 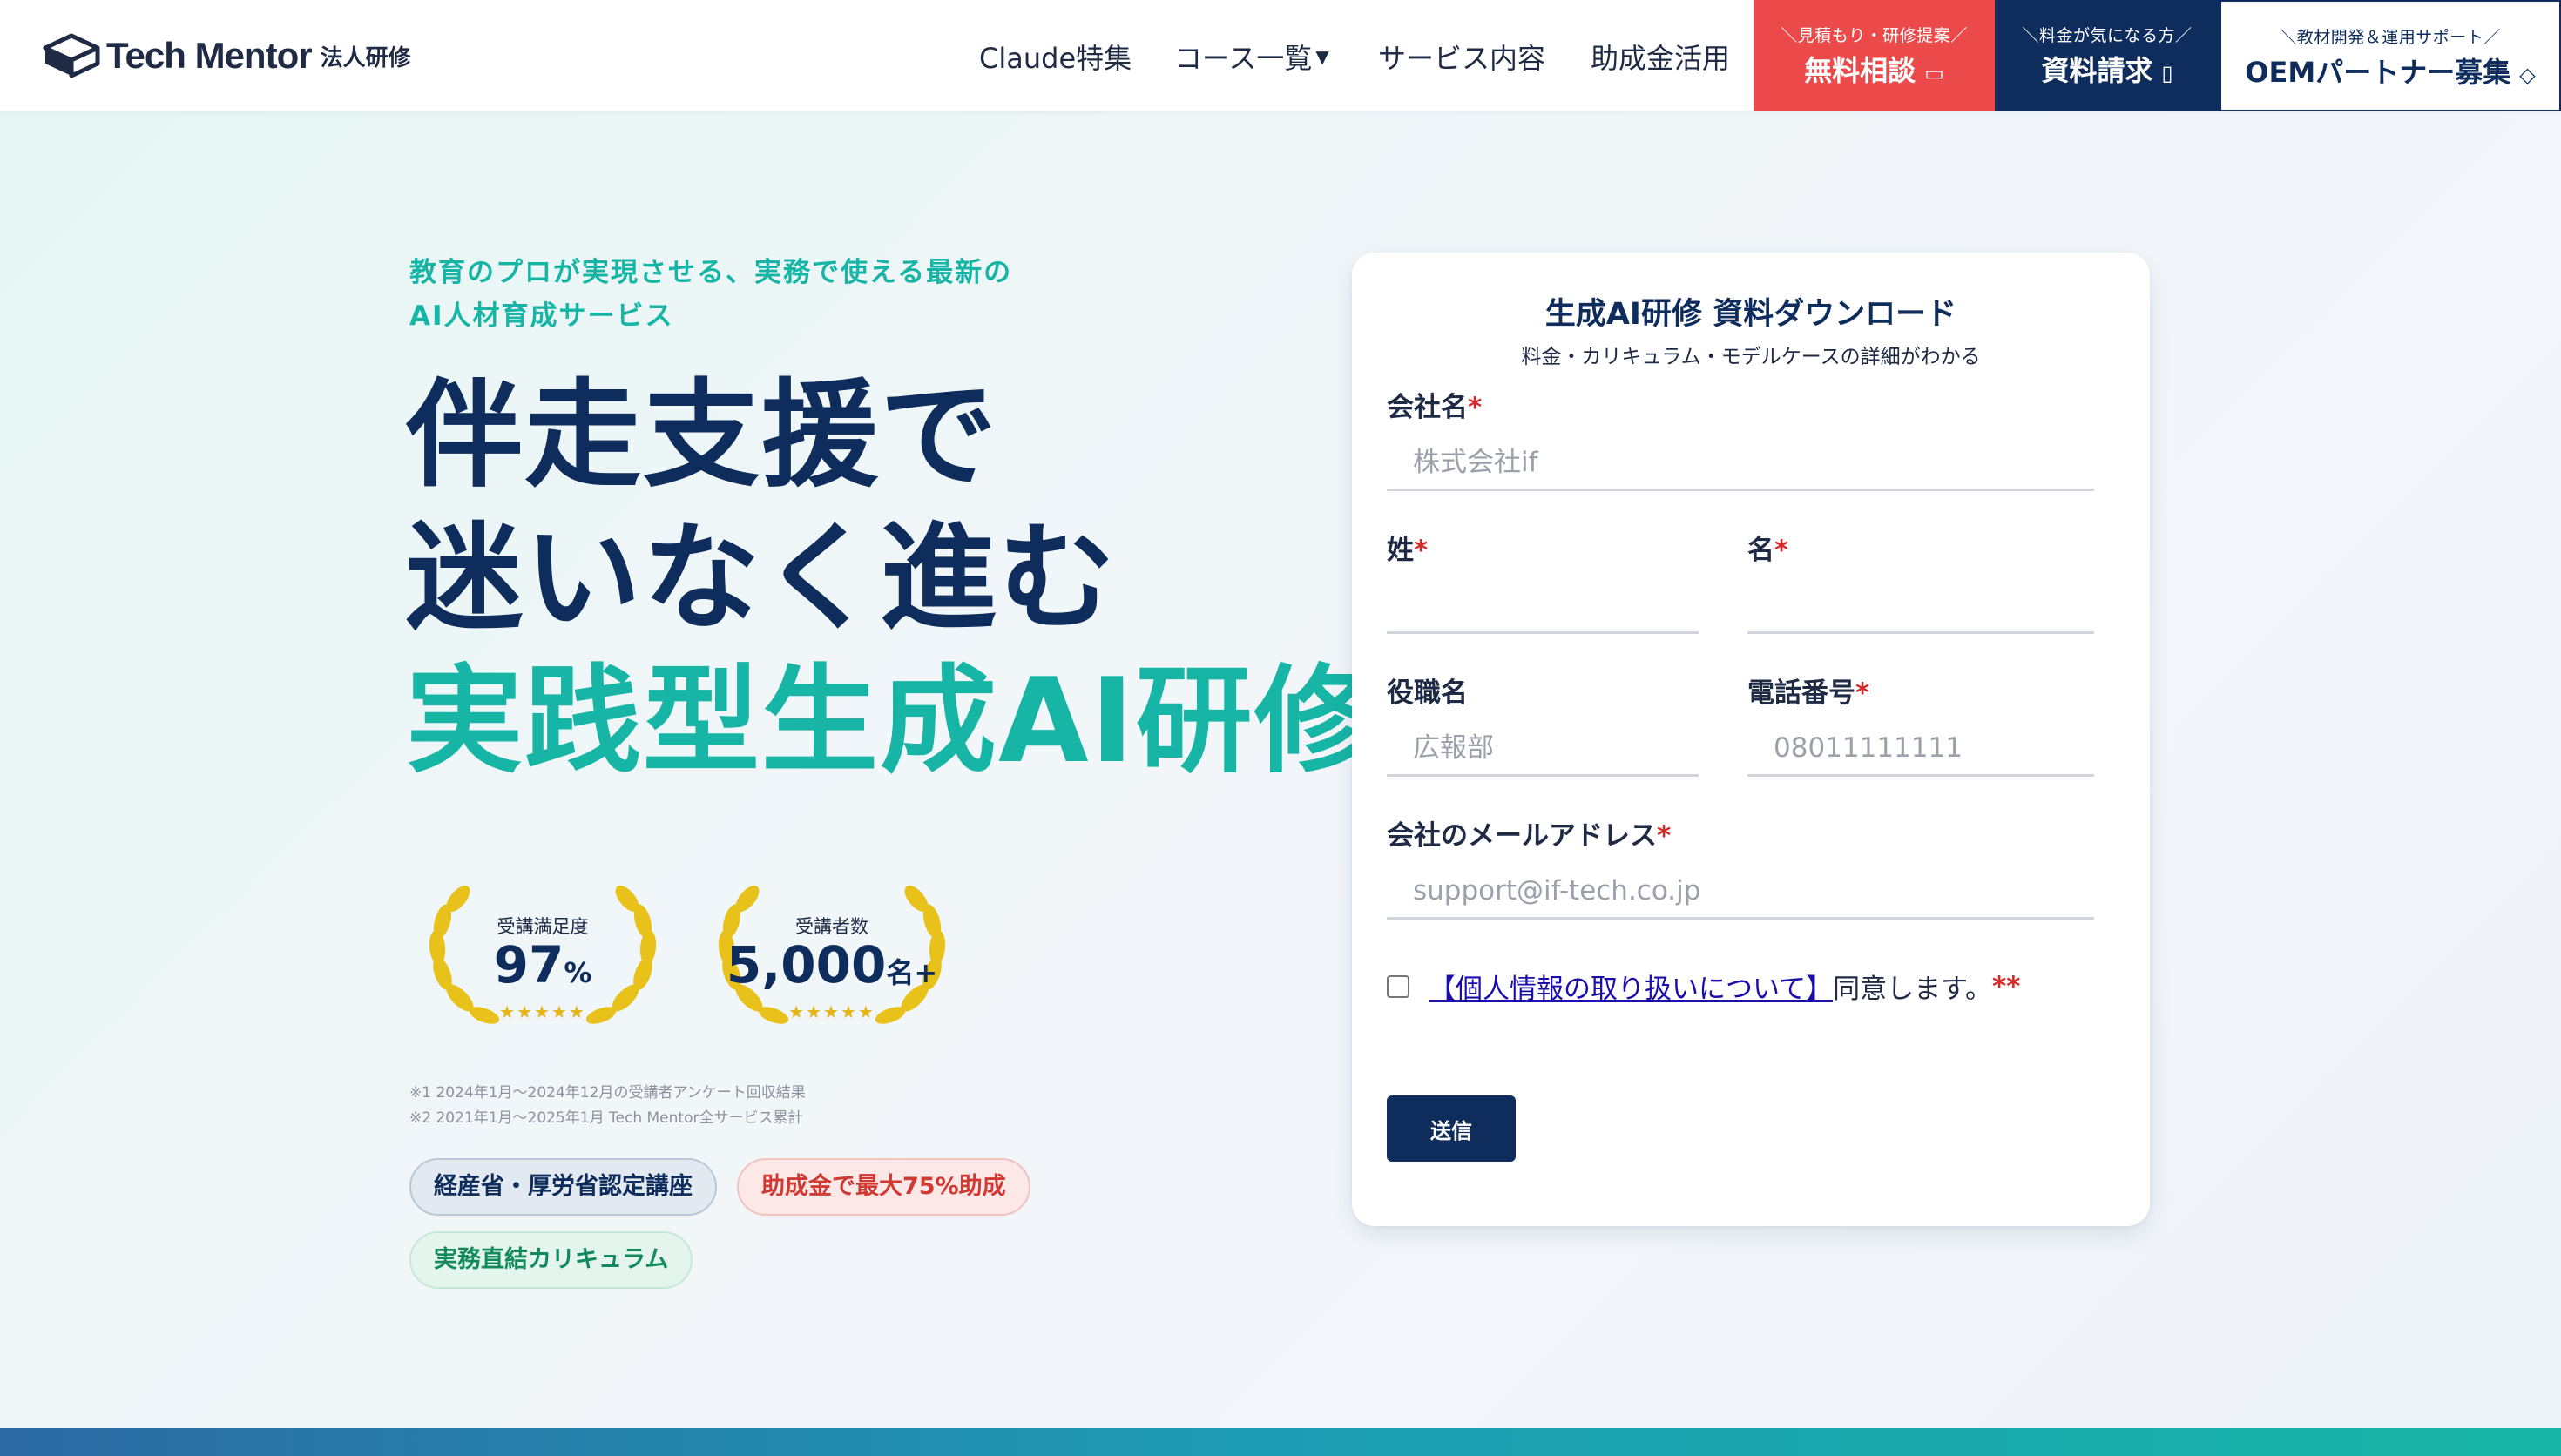 What do you see at coordinates (1529, 836) in the screenshot?
I see `email-label: 会社のメールアドレス*` at bounding box center [1529, 836].